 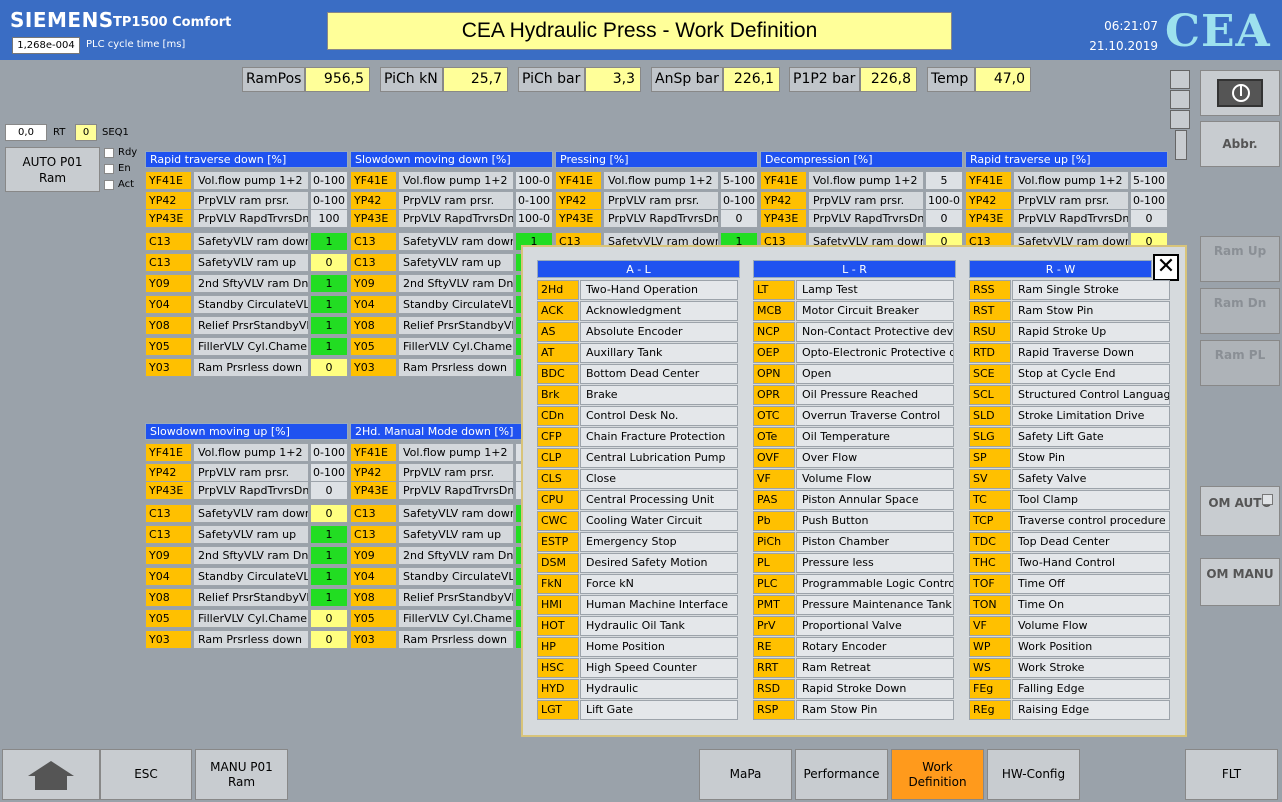 What do you see at coordinates (659, 500) in the screenshot?
I see `glossary-description: Central Processing Unit` at bounding box center [659, 500].